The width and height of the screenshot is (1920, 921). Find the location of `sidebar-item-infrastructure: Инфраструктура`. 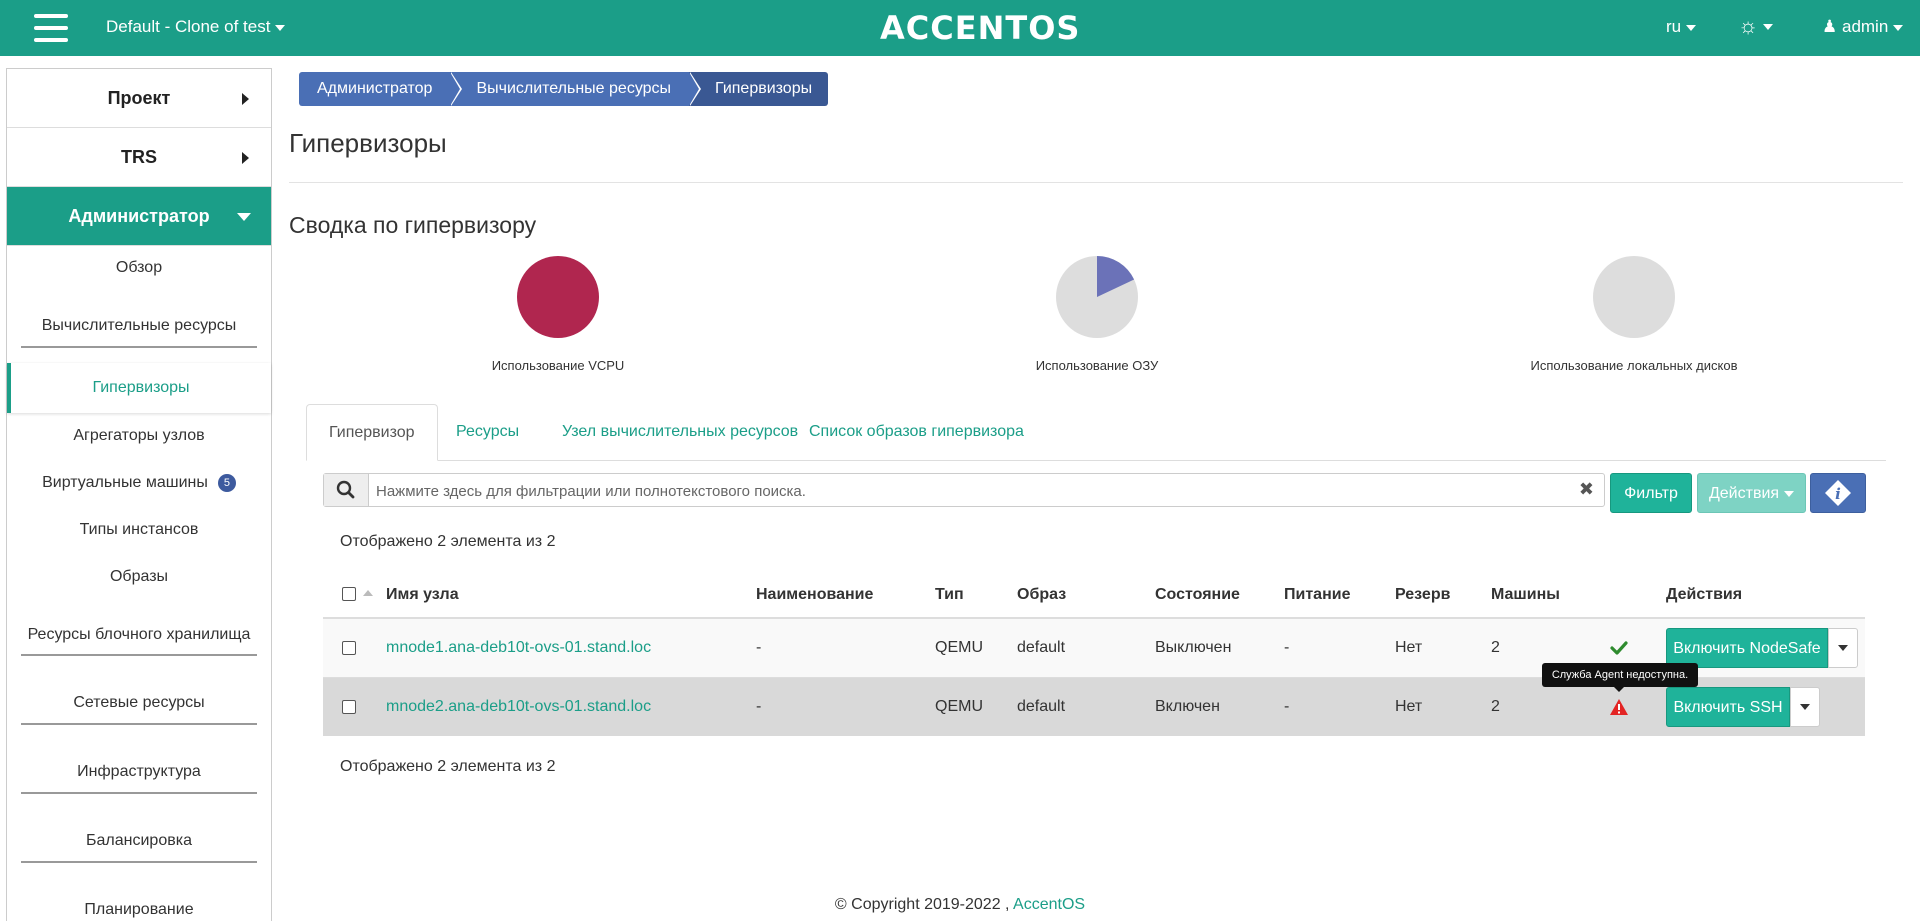

sidebar-item-infrastructure: Инфраструктура is located at coordinates (139, 772).